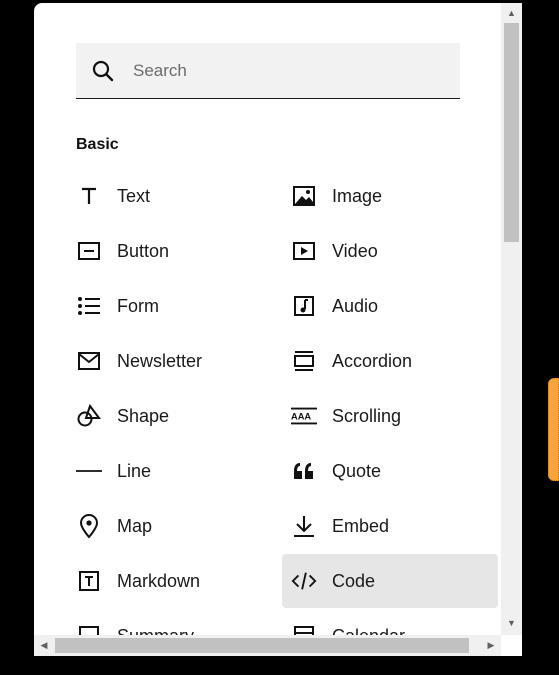 This screenshot has width=559, height=675. Describe the element at coordinates (176, 196) in the screenshot. I see `block-item-text: Text` at that location.